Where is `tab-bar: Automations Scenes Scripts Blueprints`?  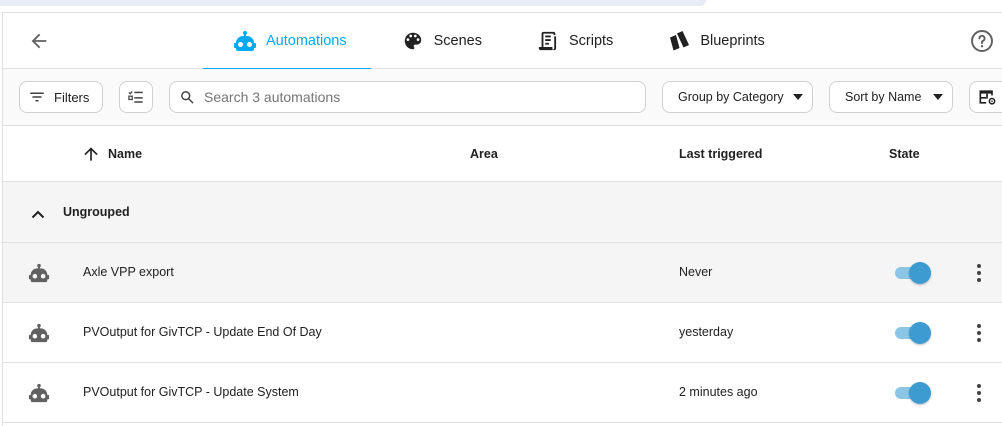
tab-bar: Automations Scenes Scripts Blueprints is located at coordinates (496, 41).